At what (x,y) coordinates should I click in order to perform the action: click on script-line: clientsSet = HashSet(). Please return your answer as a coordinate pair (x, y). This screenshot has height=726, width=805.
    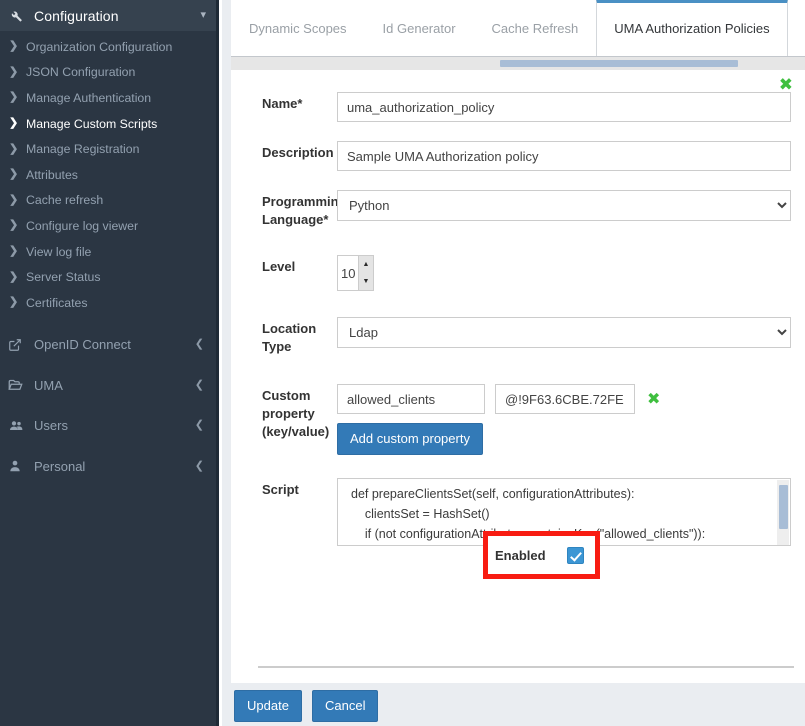
    Looking at the image, I should click on (420, 514).